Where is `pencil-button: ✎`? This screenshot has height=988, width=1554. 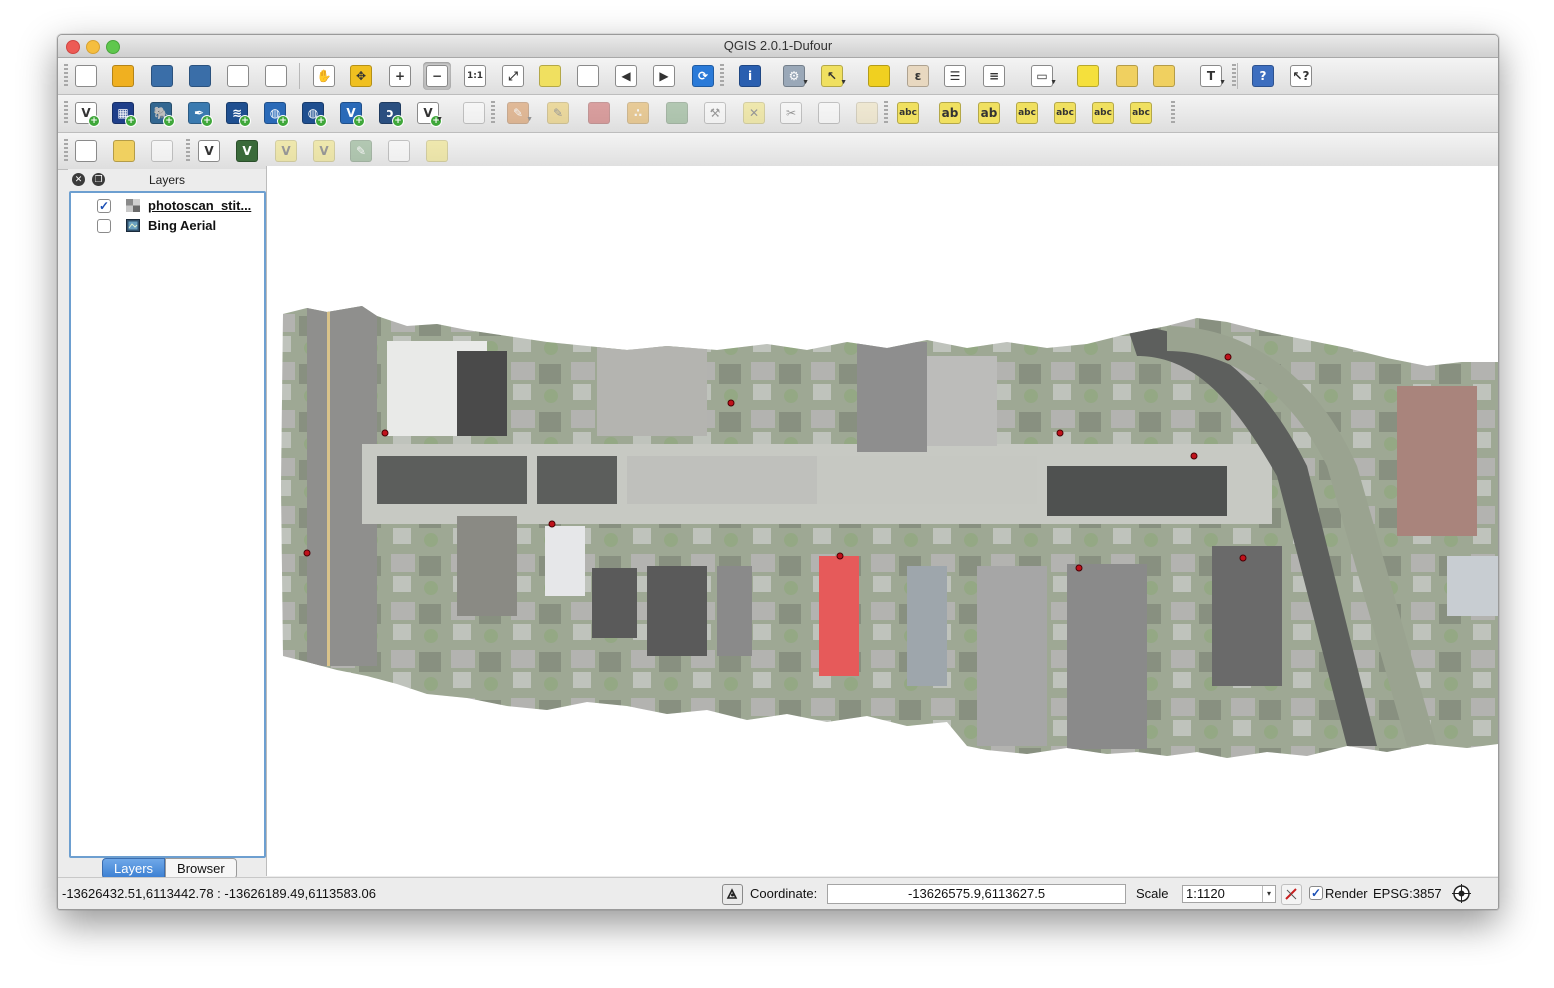
pencil-button: ✎ is located at coordinates (558, 113).